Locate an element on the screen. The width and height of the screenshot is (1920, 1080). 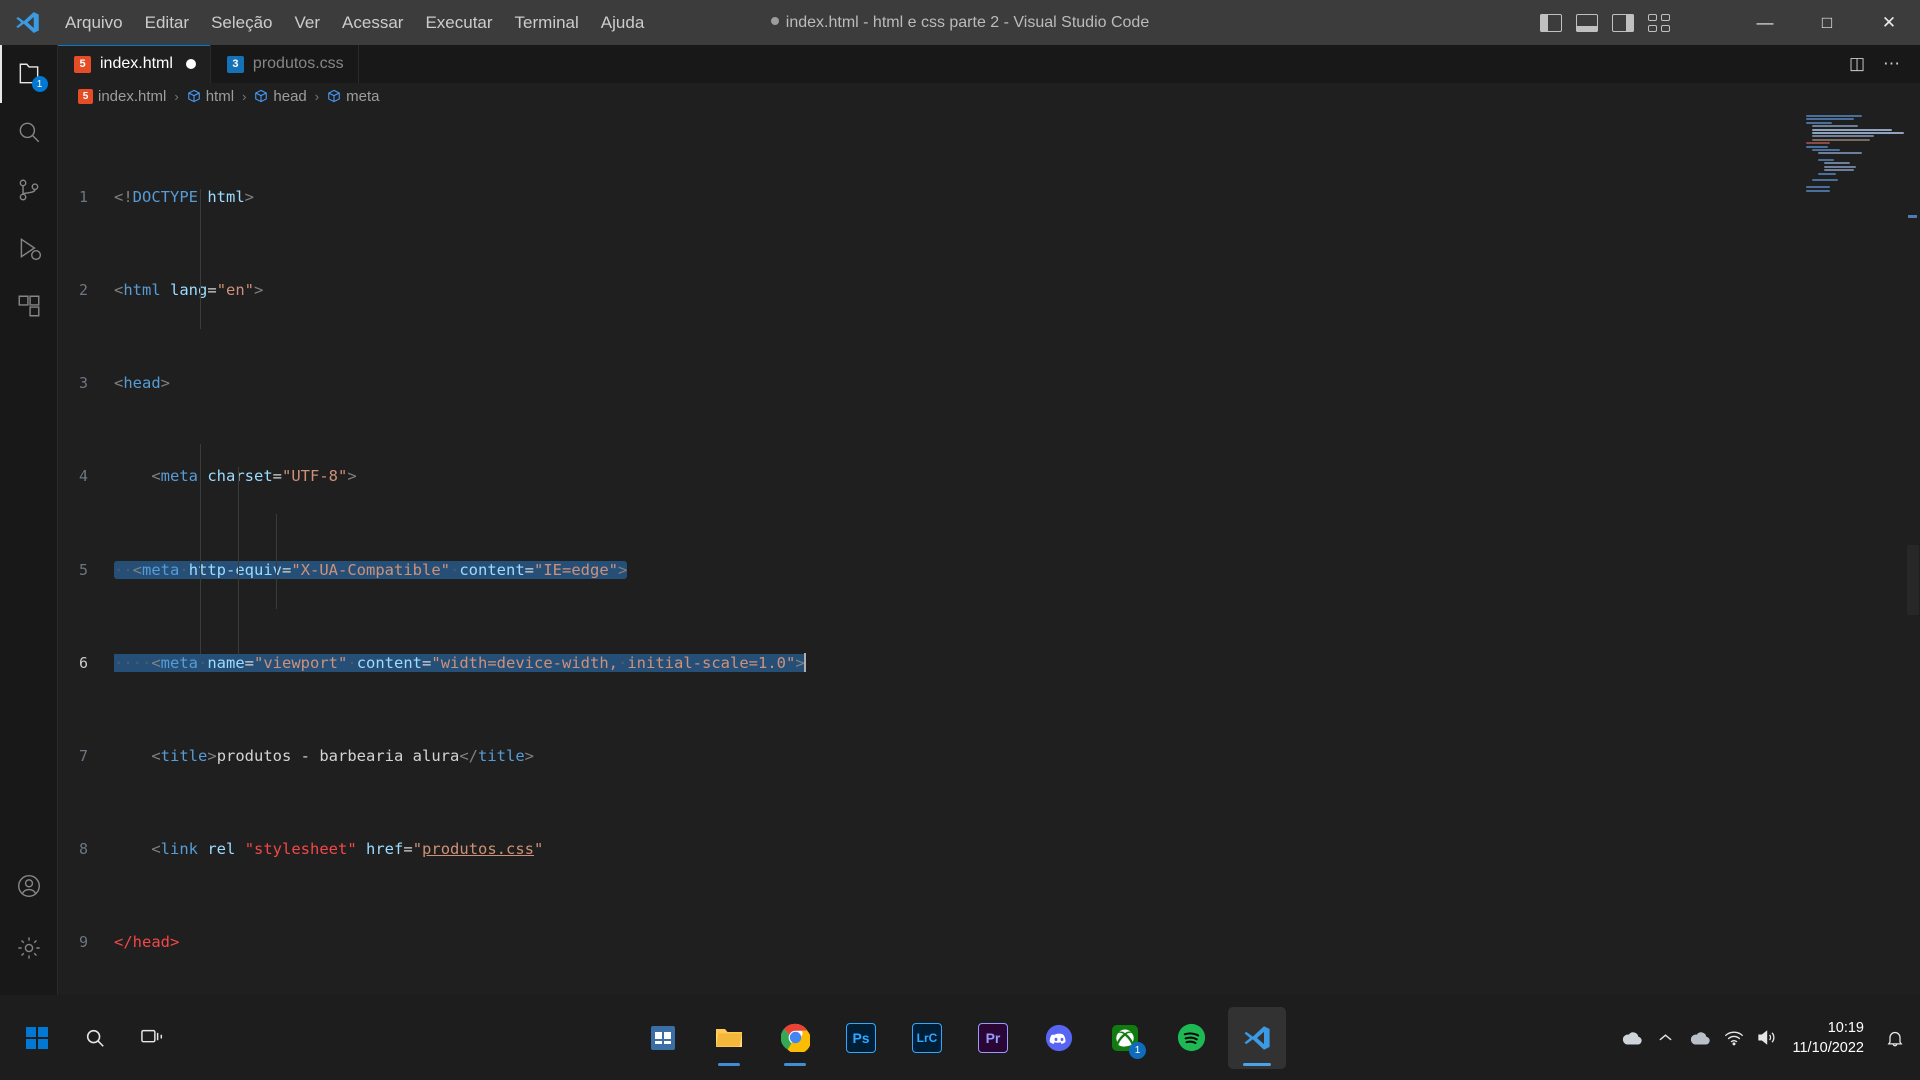
spotify-icon is located at coordinates (1191, 1038).